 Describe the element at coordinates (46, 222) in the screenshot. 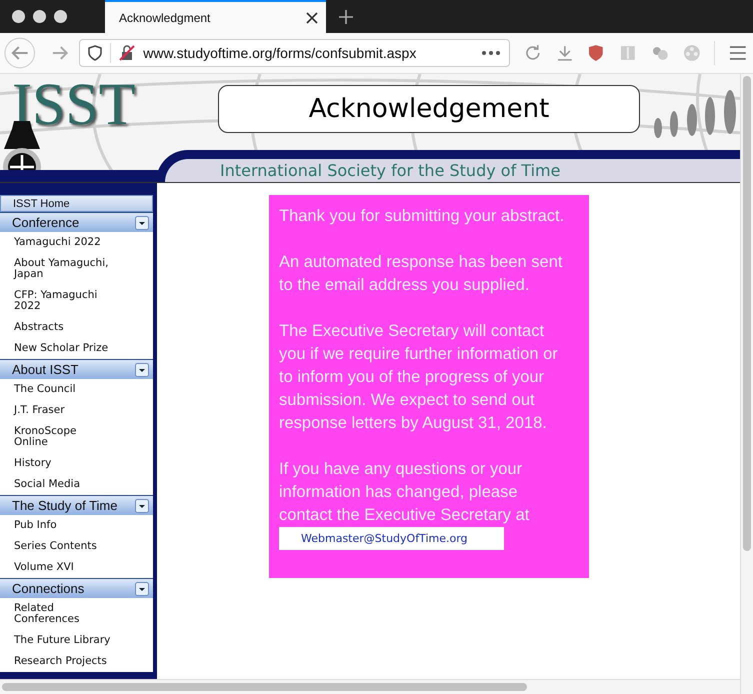

I see `section-title: Conference` at that location.